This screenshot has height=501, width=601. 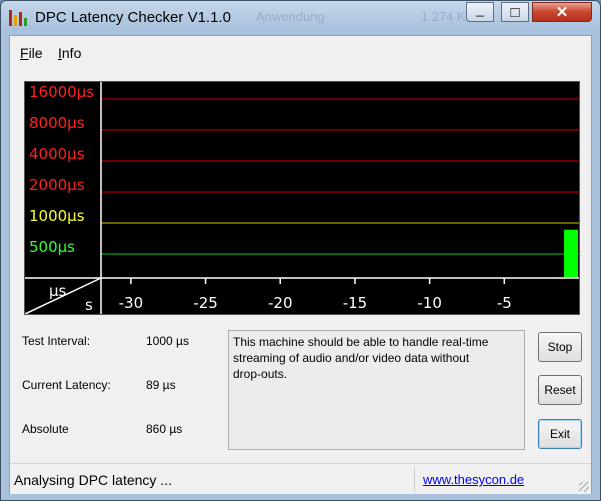 I want to click on maximize-icon: □, so click(x=515, y=12).